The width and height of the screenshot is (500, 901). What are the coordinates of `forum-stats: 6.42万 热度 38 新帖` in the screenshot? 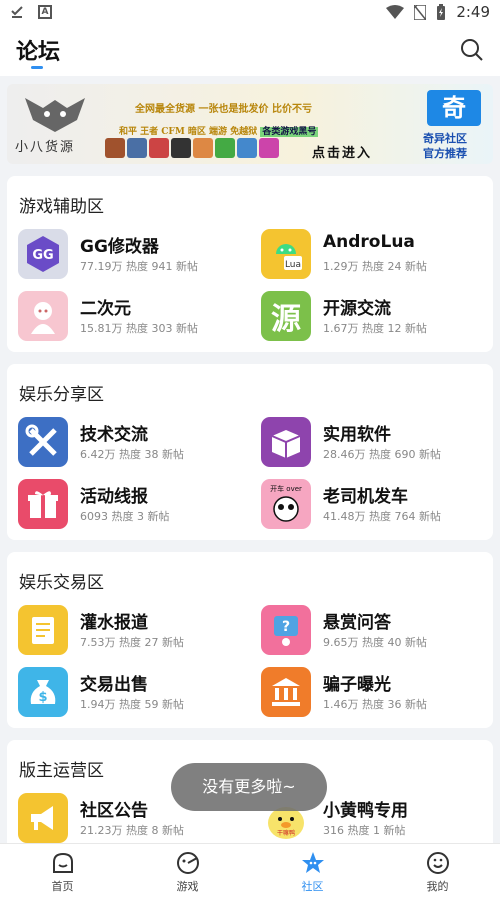 It's located at (132, 454).